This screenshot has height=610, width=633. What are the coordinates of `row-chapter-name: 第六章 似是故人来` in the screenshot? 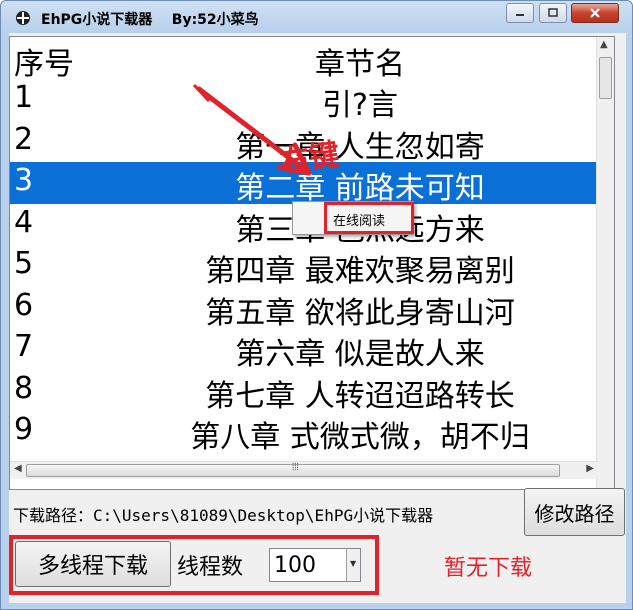 It's located at (360, 354).